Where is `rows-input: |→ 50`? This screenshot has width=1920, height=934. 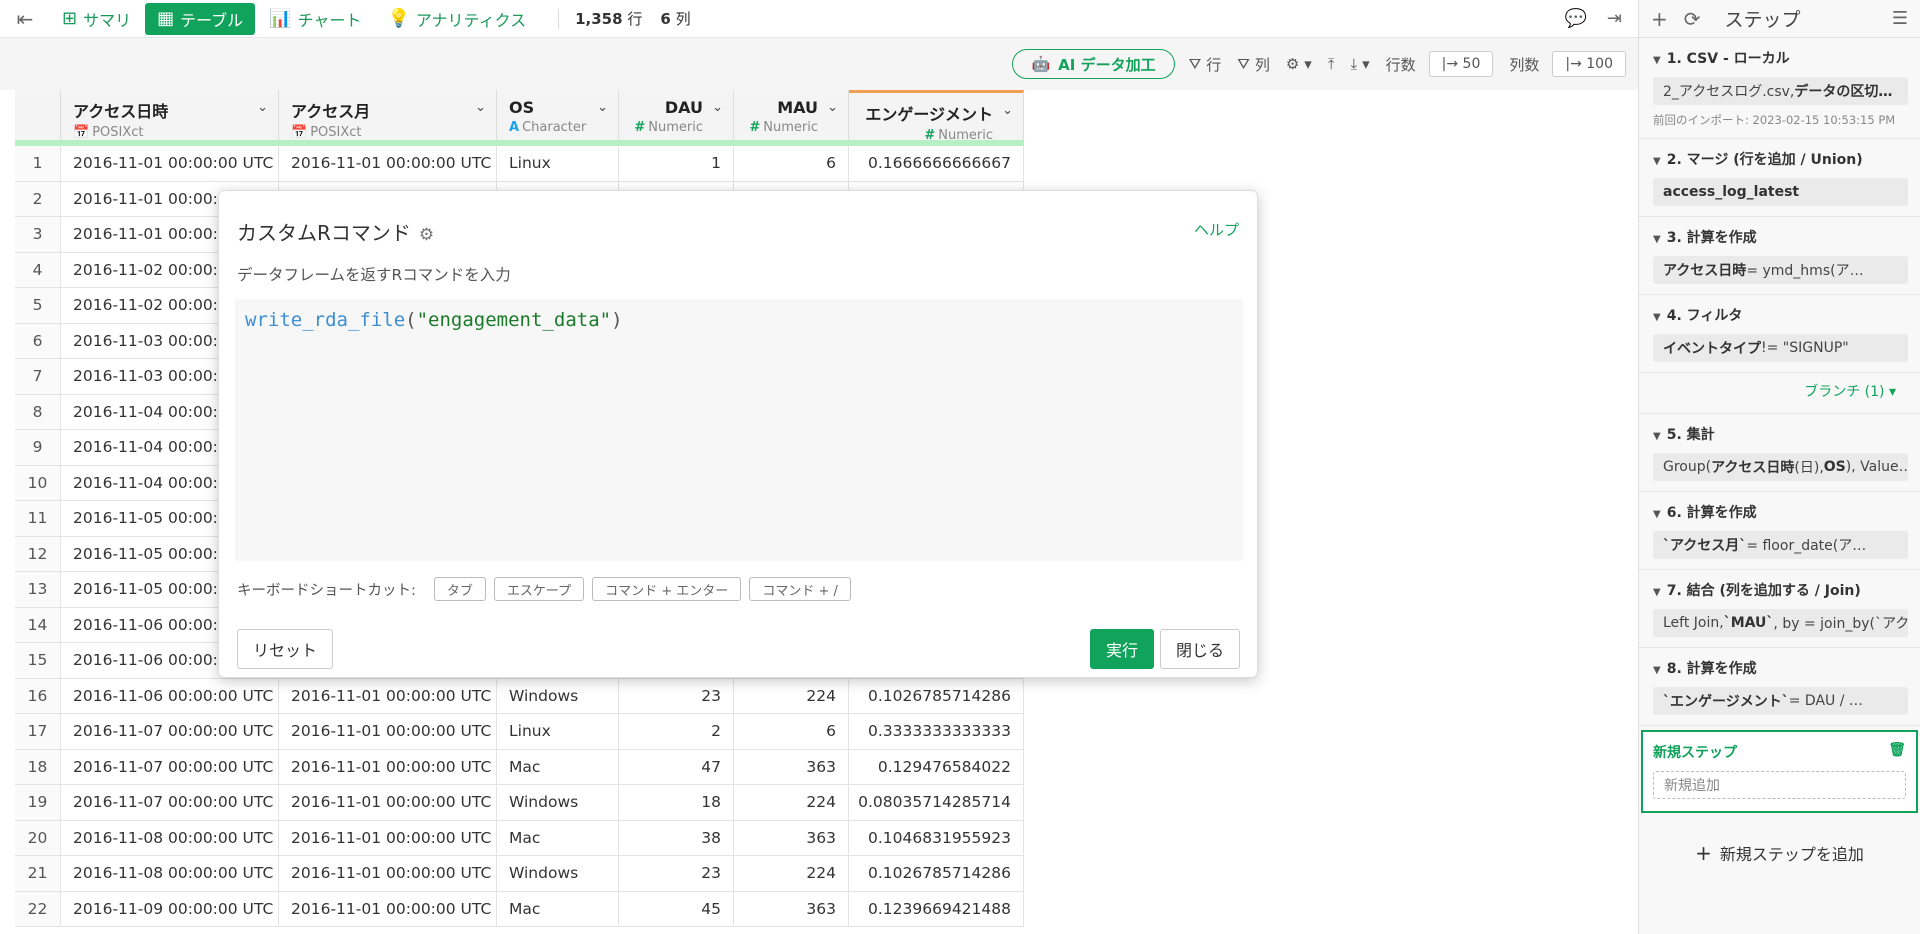 rows-input: |→ 50 is located at coordinates (1461, 64).